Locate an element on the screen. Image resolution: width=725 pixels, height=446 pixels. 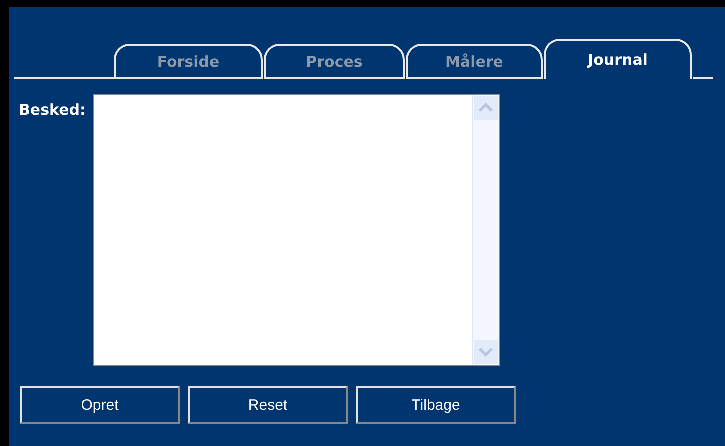
tab: Målere is located at coordinates (474, 61).